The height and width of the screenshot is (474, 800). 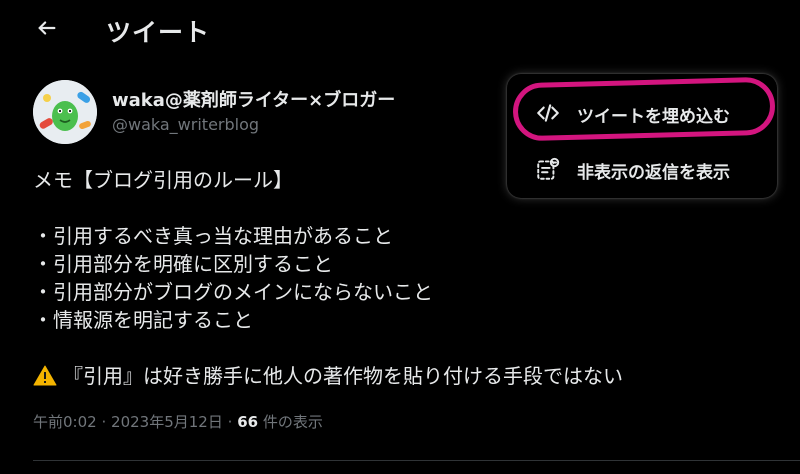 I want to click on page-title: ツイート, so click(x=158, y=32).